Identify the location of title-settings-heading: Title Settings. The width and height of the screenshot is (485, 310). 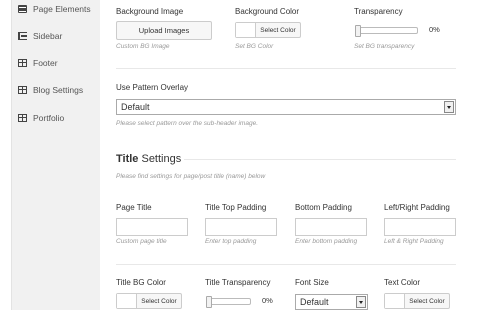
(148, 159).